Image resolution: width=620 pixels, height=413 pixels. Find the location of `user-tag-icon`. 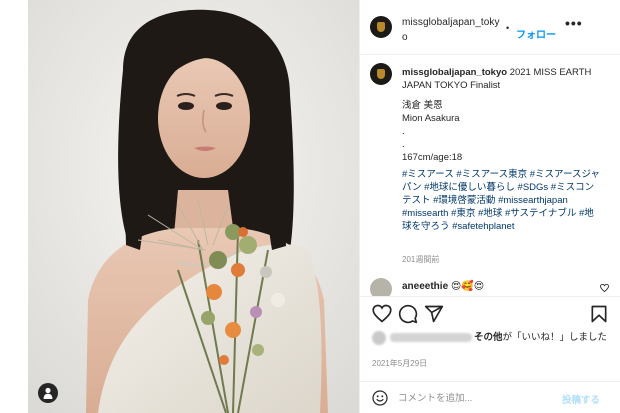

user-tag-icon is located at coordinates (48, 393).